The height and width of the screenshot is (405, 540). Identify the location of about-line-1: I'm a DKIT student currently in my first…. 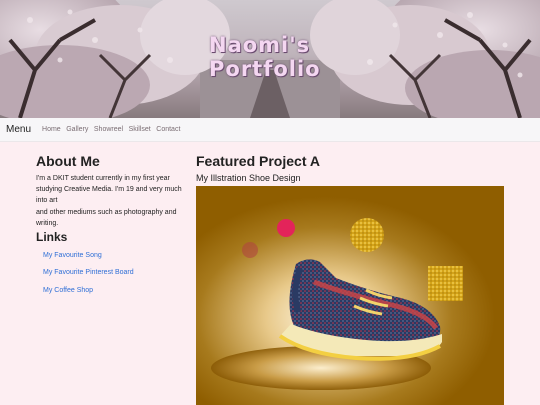
(109, 190).